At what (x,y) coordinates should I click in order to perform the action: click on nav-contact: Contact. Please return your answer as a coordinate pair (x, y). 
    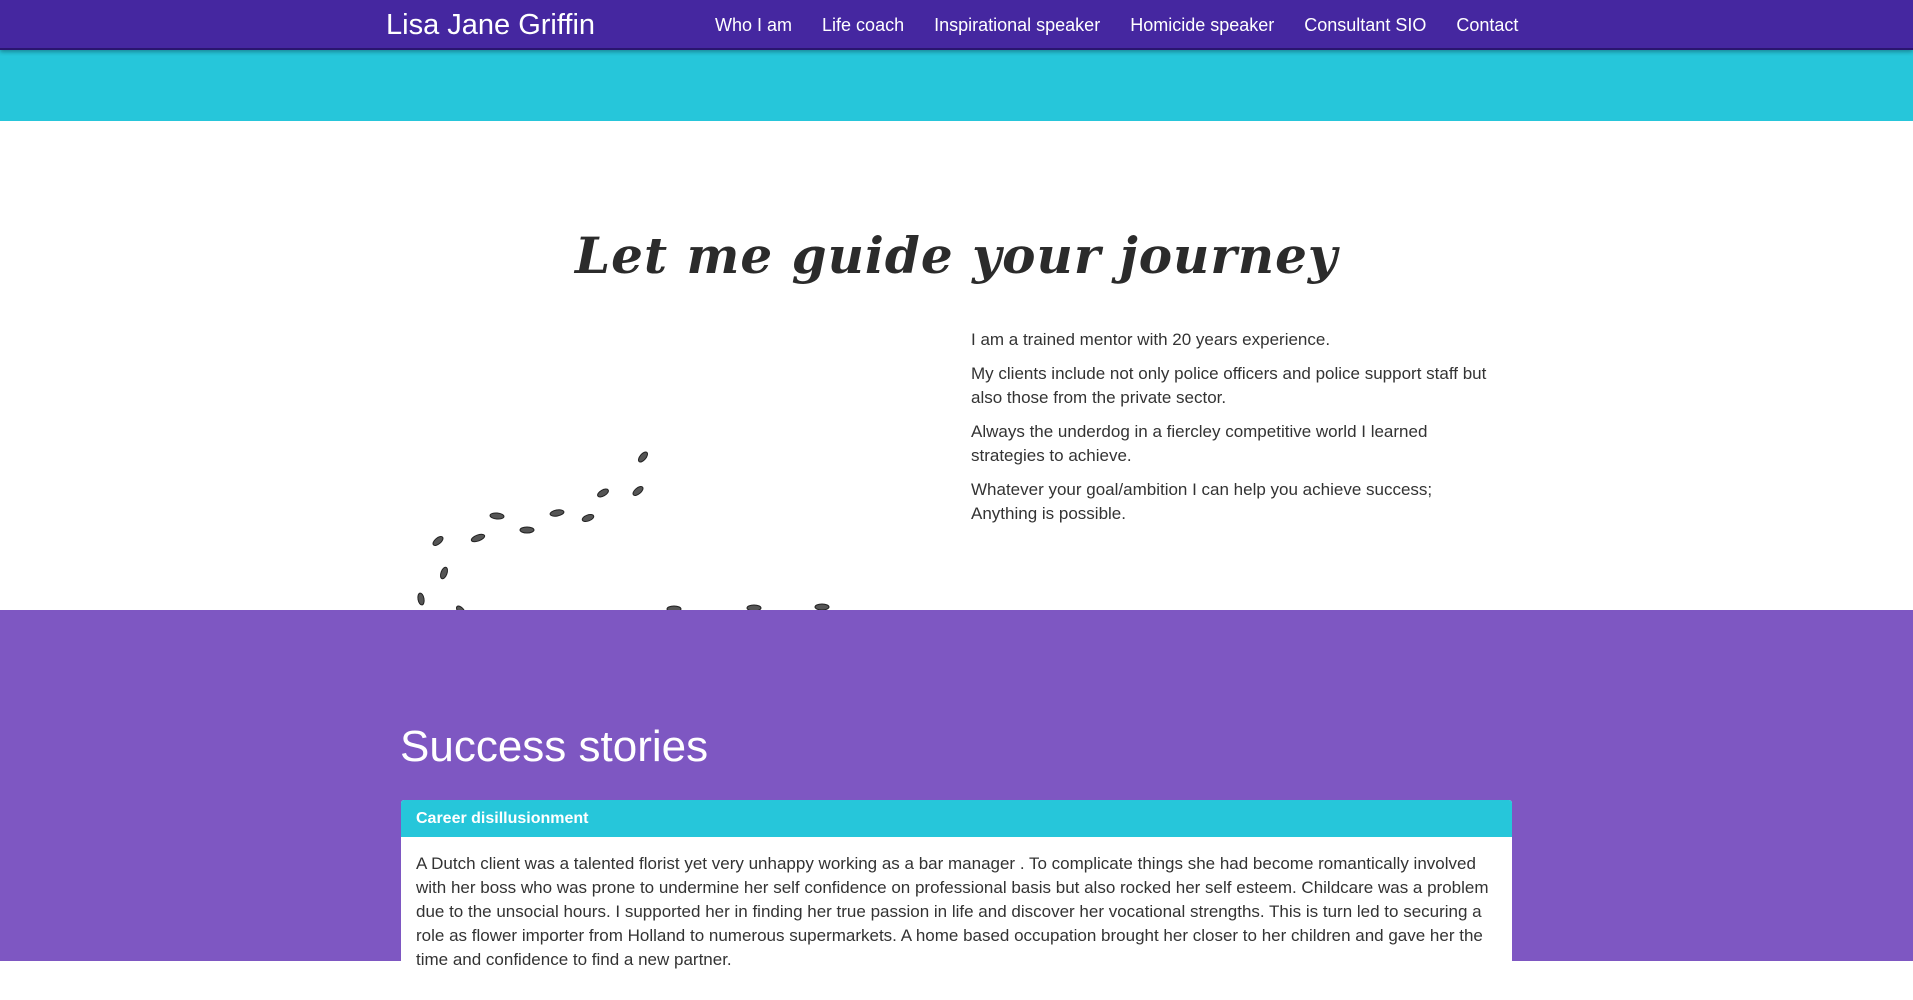
    Looking at the image, I should click on (1487, 25).